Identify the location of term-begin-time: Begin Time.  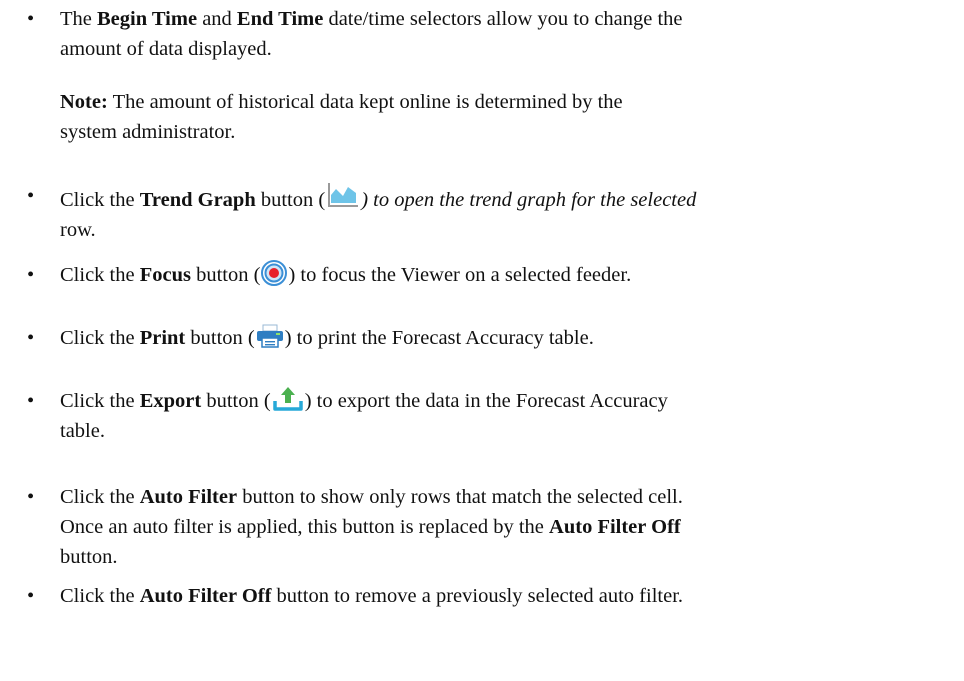
(147, 19).